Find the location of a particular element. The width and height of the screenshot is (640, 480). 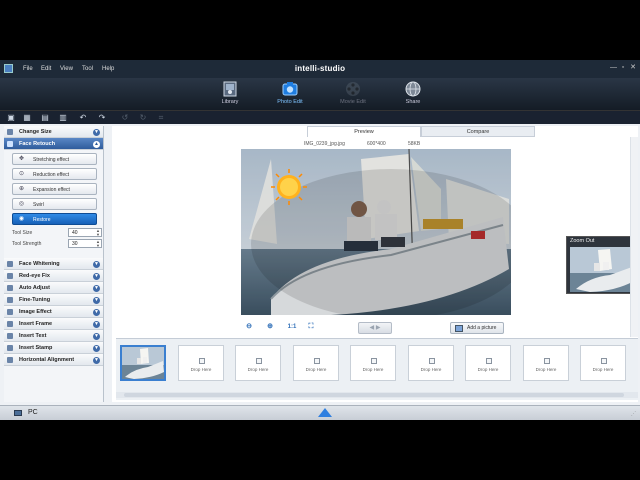

tool-strength-label: Tool Strength is located at coordinates (27, 244).